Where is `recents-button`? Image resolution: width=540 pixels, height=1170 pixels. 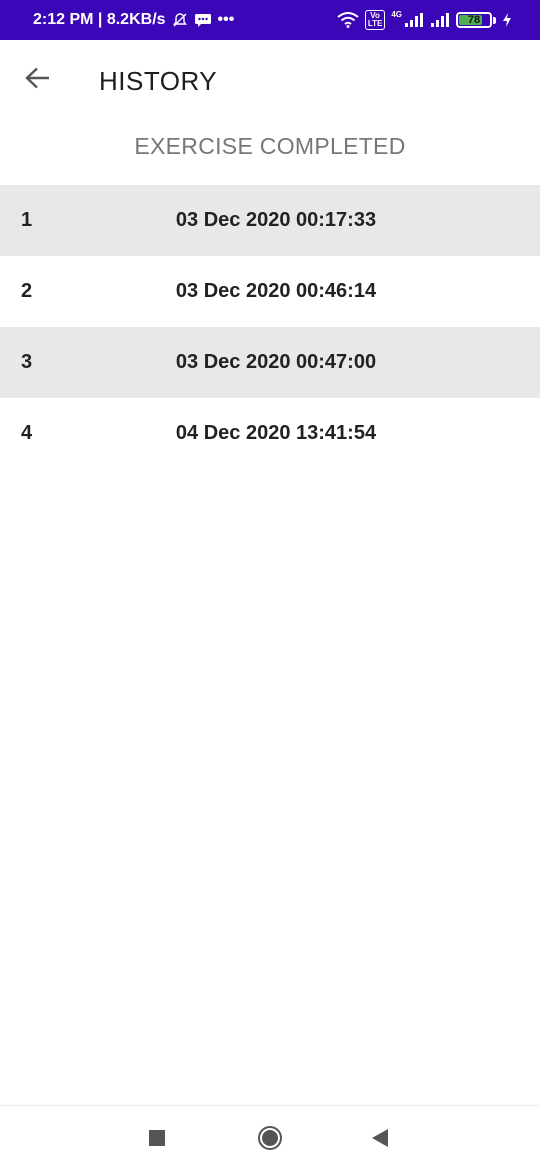 recents-button is located at coordinates (157, 1140).